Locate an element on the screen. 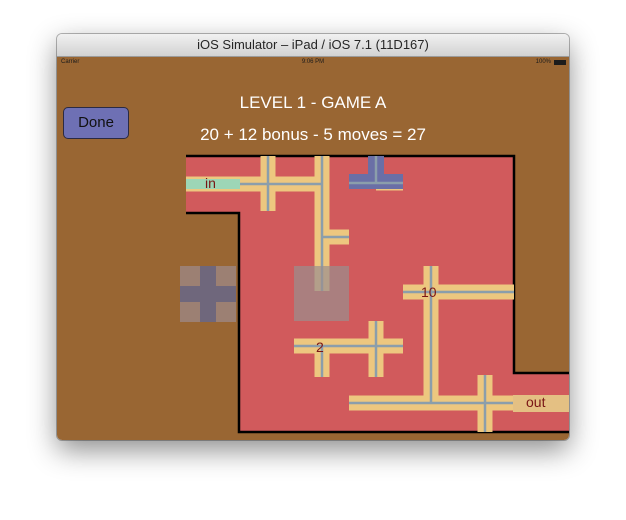 This screenshot has width=626, height=520. in-label: in is located at coordinates (210, 183).